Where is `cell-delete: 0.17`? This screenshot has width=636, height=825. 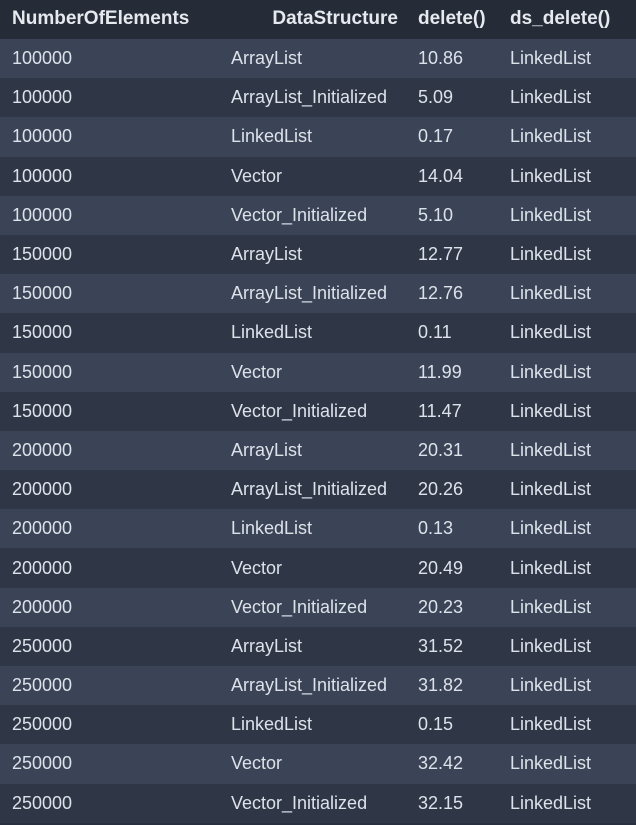
cell-delete: 0.17 is located at coordinates (436, 136).